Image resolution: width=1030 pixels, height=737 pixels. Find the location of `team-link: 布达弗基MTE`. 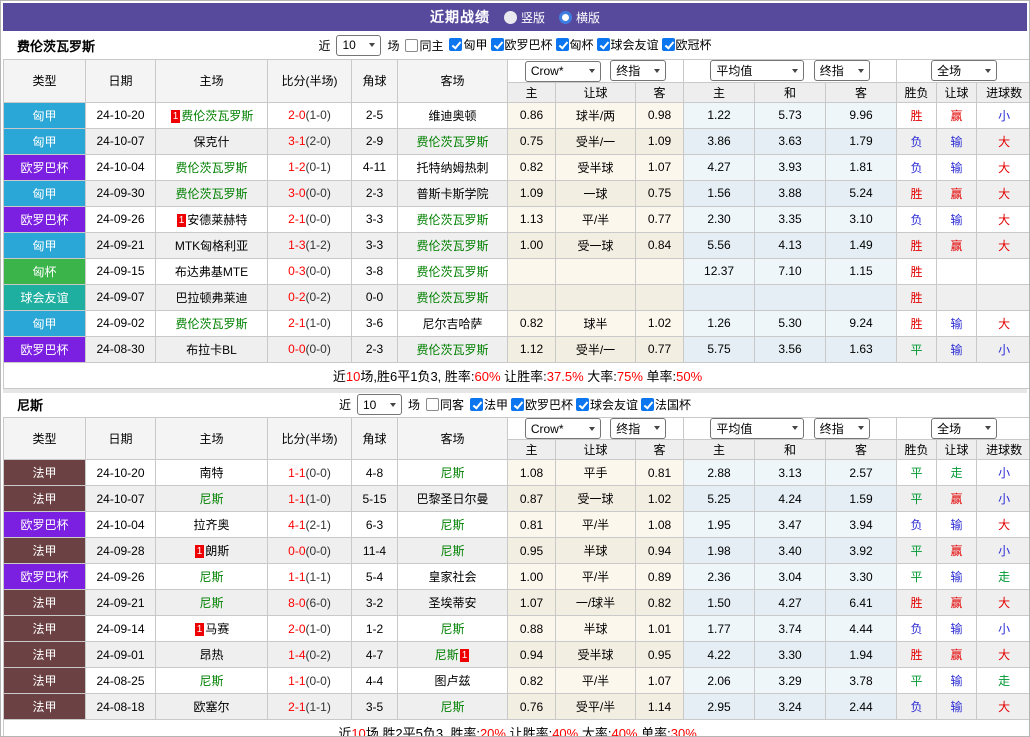

team-link: 布达弗基MTE is located at coordinates (211, 272).